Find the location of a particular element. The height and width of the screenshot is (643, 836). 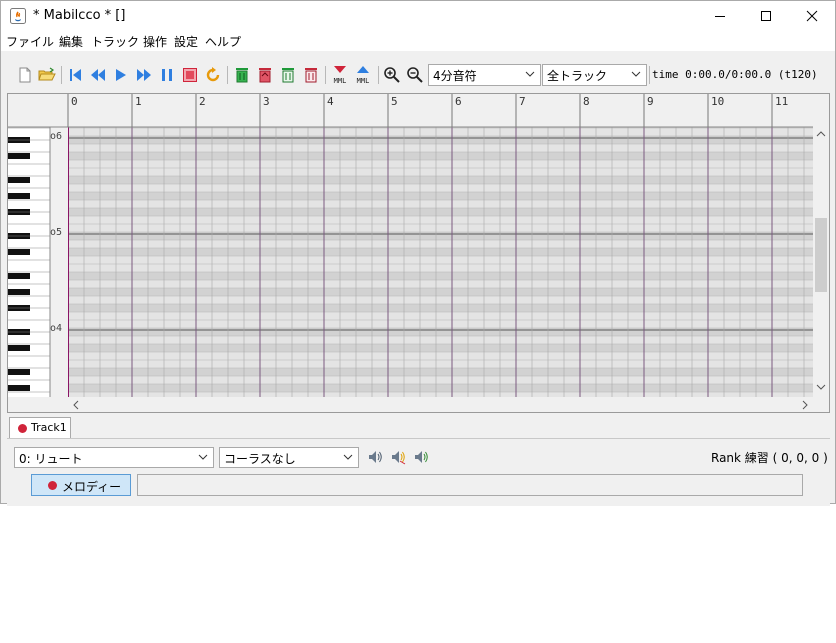

stop-button is located at coordinates (190, 75).